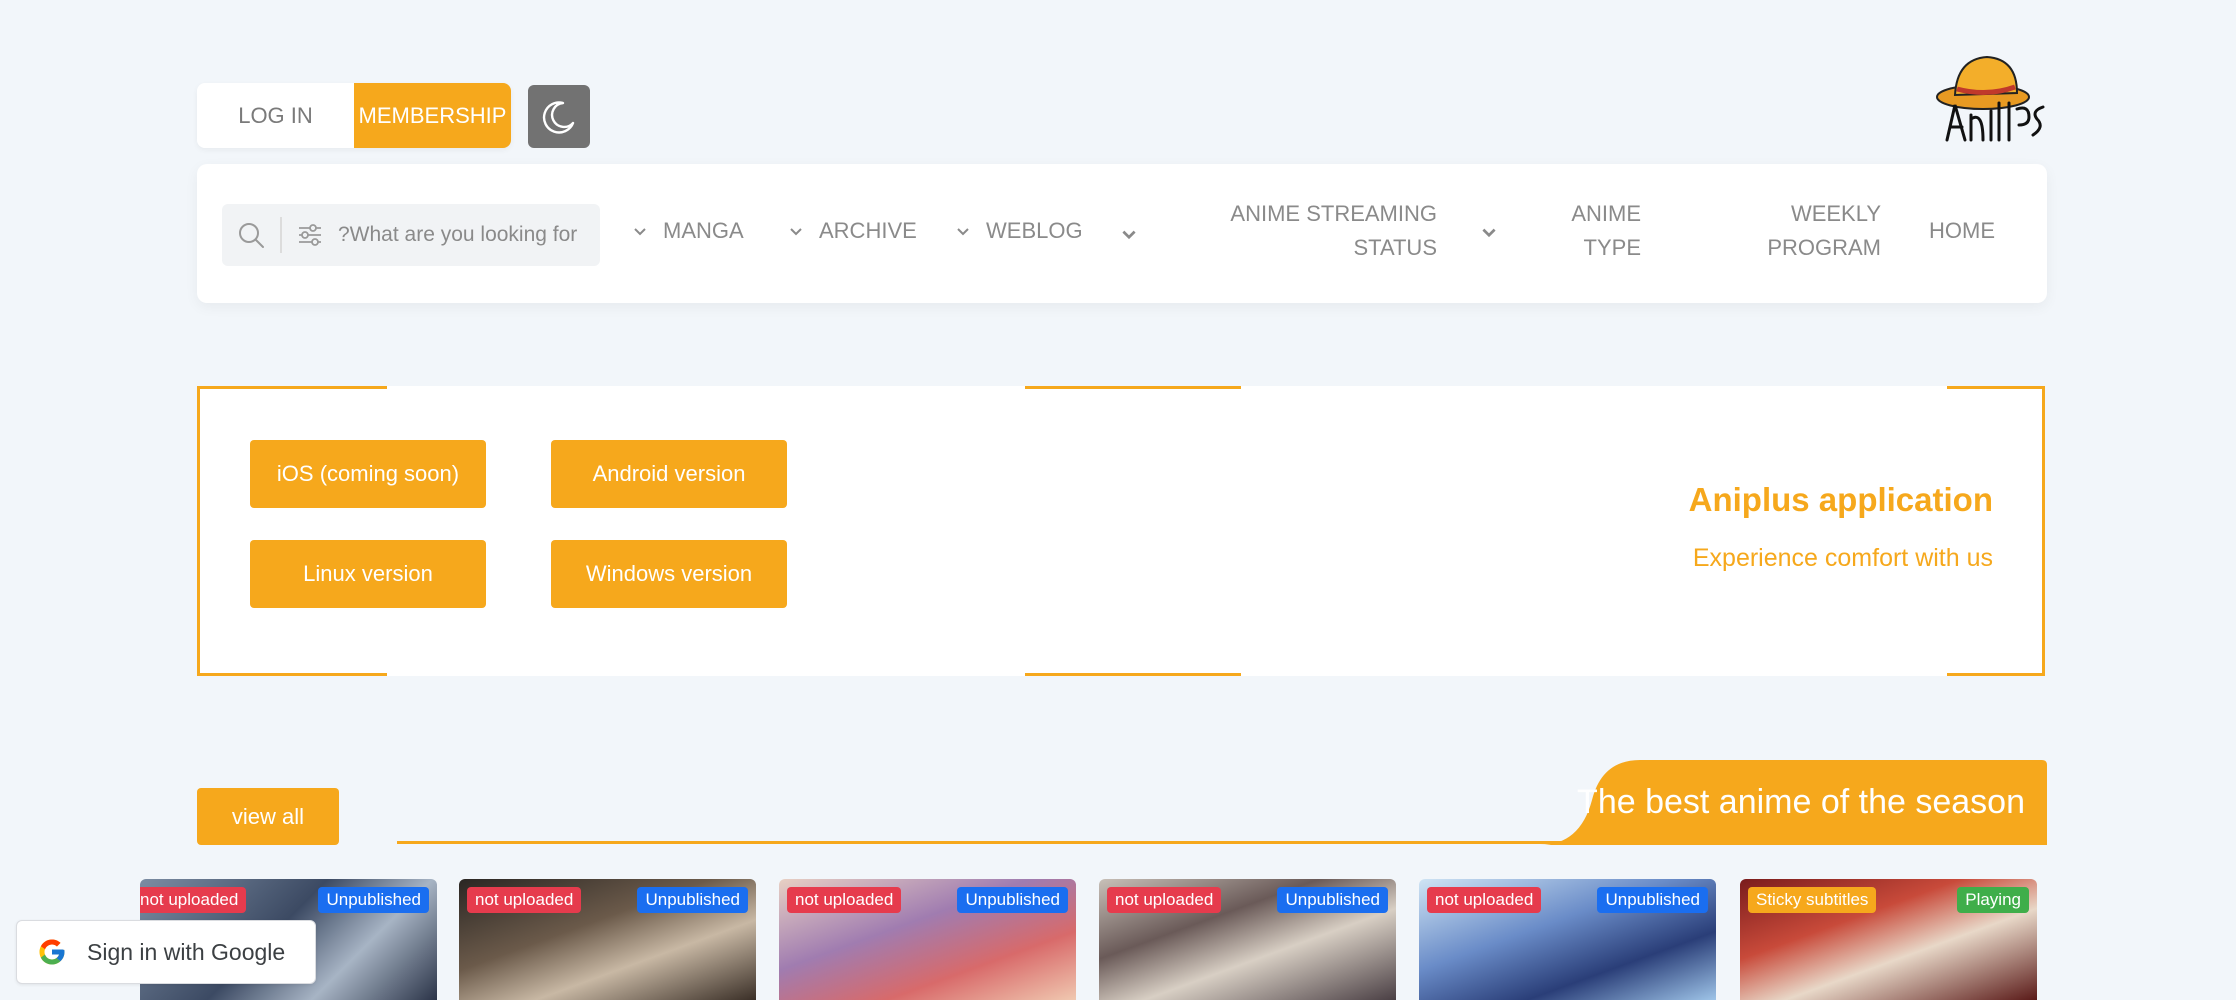  Describe the element at coordinates (1888, 939) in the screenshot. I see `anime-card: Sticky subtitles Playing` at that location.